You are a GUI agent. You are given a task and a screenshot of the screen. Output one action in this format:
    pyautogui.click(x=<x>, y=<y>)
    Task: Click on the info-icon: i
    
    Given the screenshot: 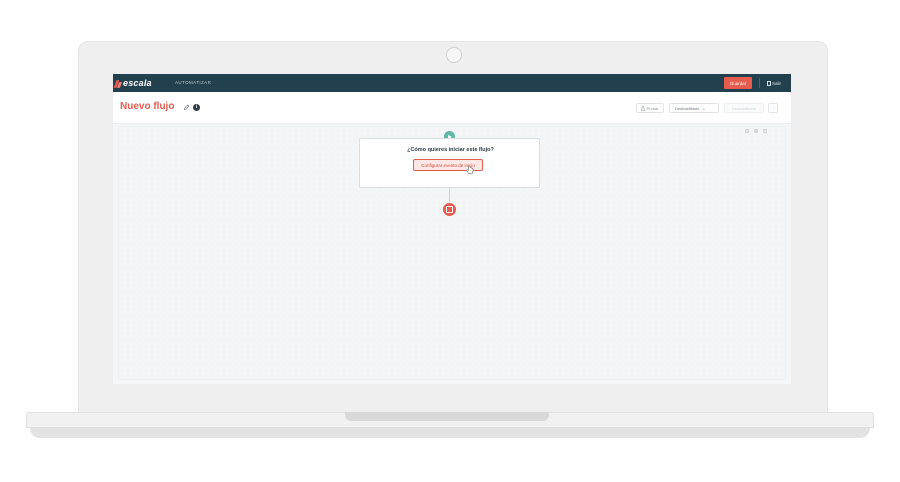 What is the action you would take?
    pyautogui.click(x=196, y=107)
    